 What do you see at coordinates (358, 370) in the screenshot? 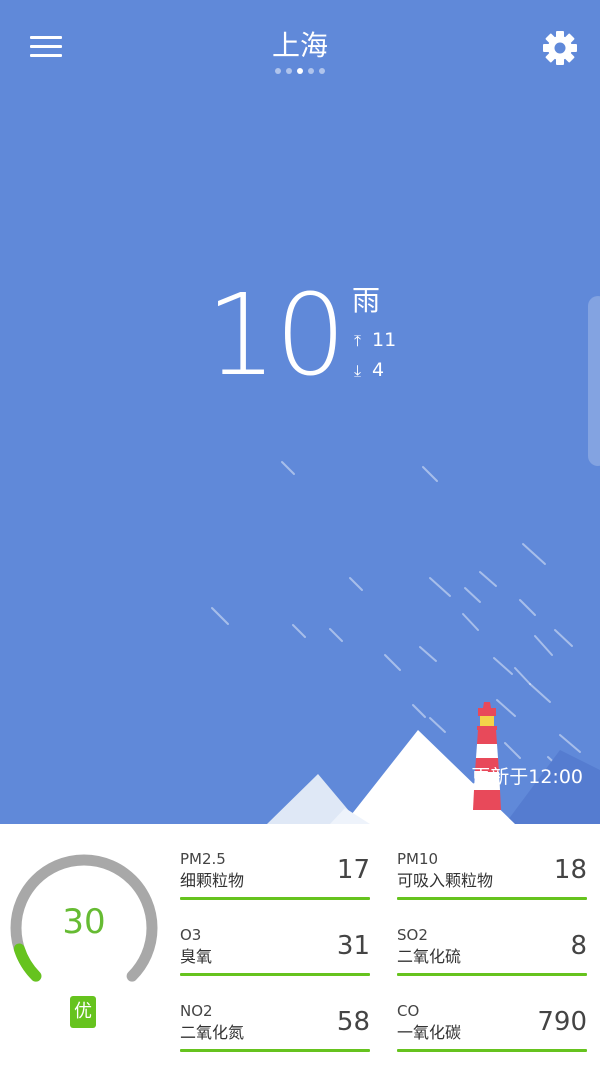
I see `arrow-down-icon: ⤓` at bounding box center [358, 370].